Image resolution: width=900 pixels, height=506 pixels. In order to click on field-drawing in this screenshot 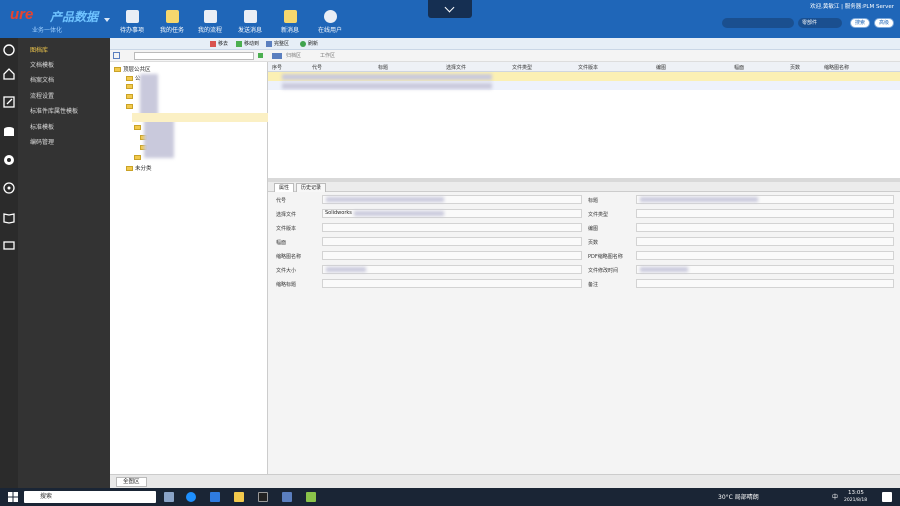, I will do `click(765, 227)`.